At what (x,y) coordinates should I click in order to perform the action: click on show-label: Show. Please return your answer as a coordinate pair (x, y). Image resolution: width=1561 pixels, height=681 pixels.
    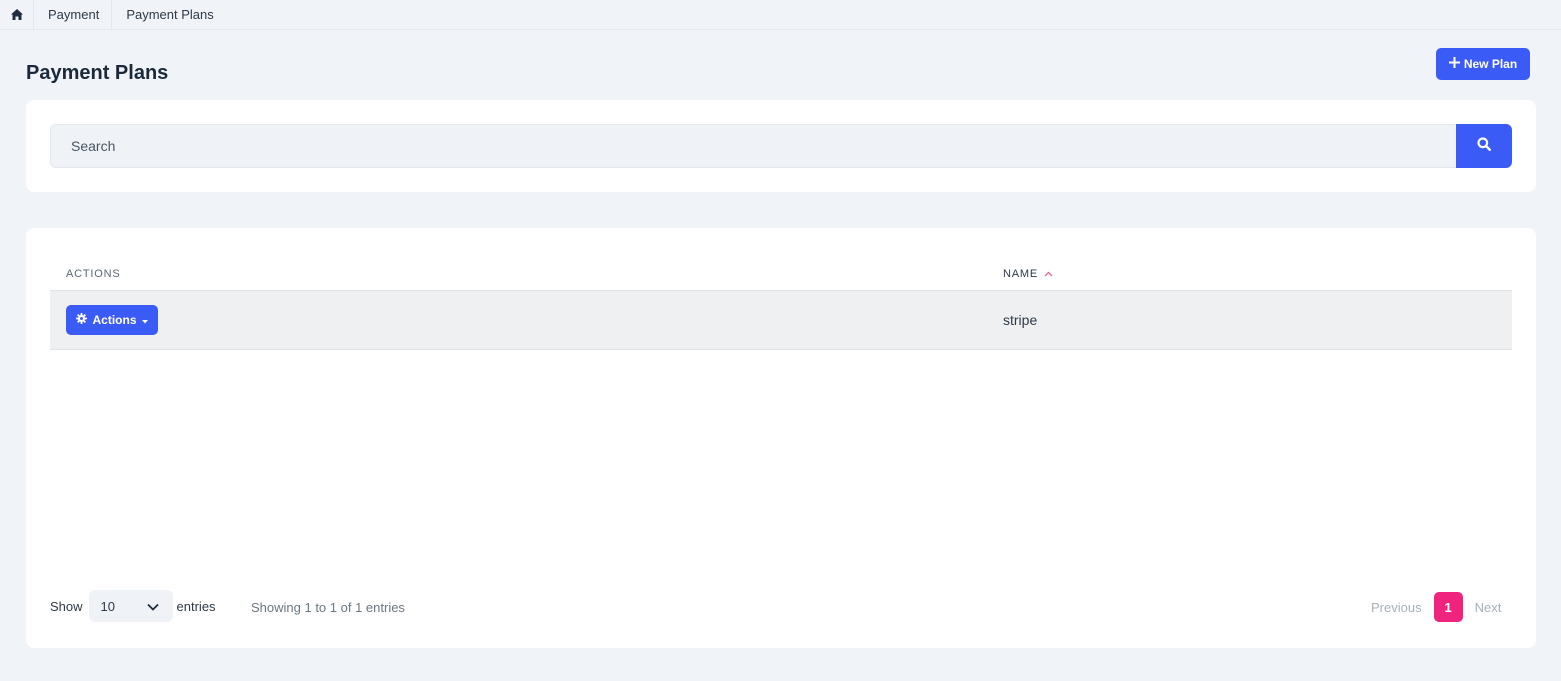
    Looking at the image, I should click on (66, 606).